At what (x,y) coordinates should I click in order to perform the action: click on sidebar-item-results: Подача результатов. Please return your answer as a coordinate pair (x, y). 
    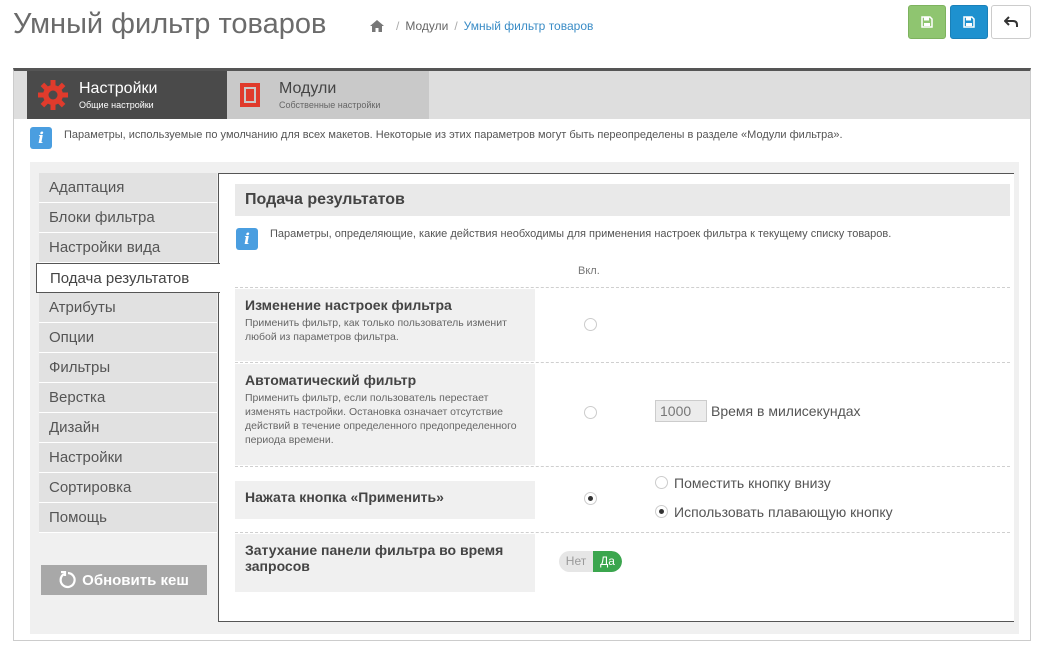
    Looking at the image, I should click on (128, 278).